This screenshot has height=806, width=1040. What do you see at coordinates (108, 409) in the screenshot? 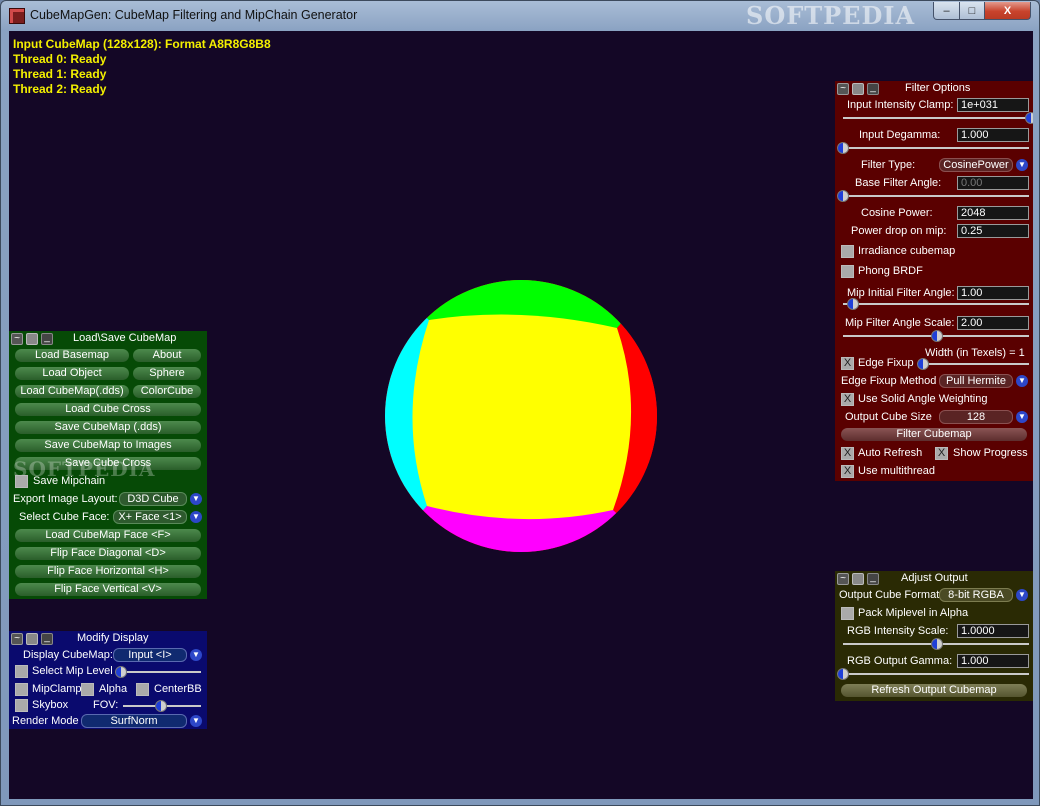
I see `load-cube-cross-button: Load Cube Cross` at bounding box center [108, 409].